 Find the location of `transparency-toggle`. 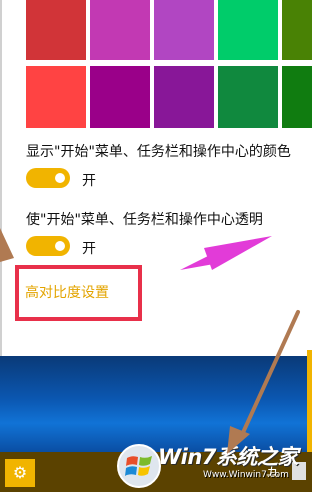

transparency-toggle is located at coordinates (48, 246).